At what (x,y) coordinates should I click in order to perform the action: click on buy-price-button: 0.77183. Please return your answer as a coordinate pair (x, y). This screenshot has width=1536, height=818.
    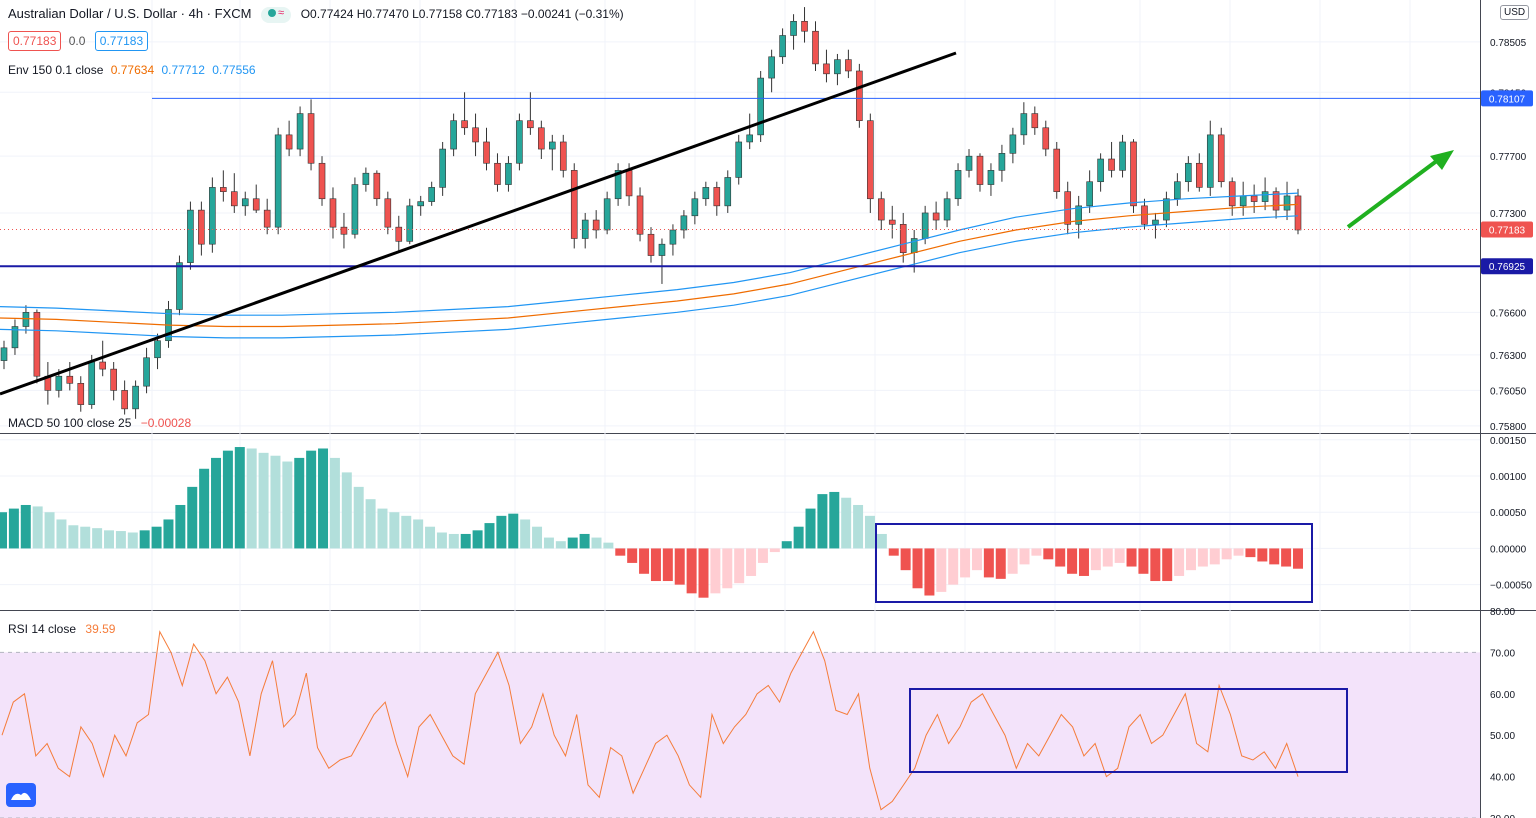
    Looking at the image, I should click on (121, 41).